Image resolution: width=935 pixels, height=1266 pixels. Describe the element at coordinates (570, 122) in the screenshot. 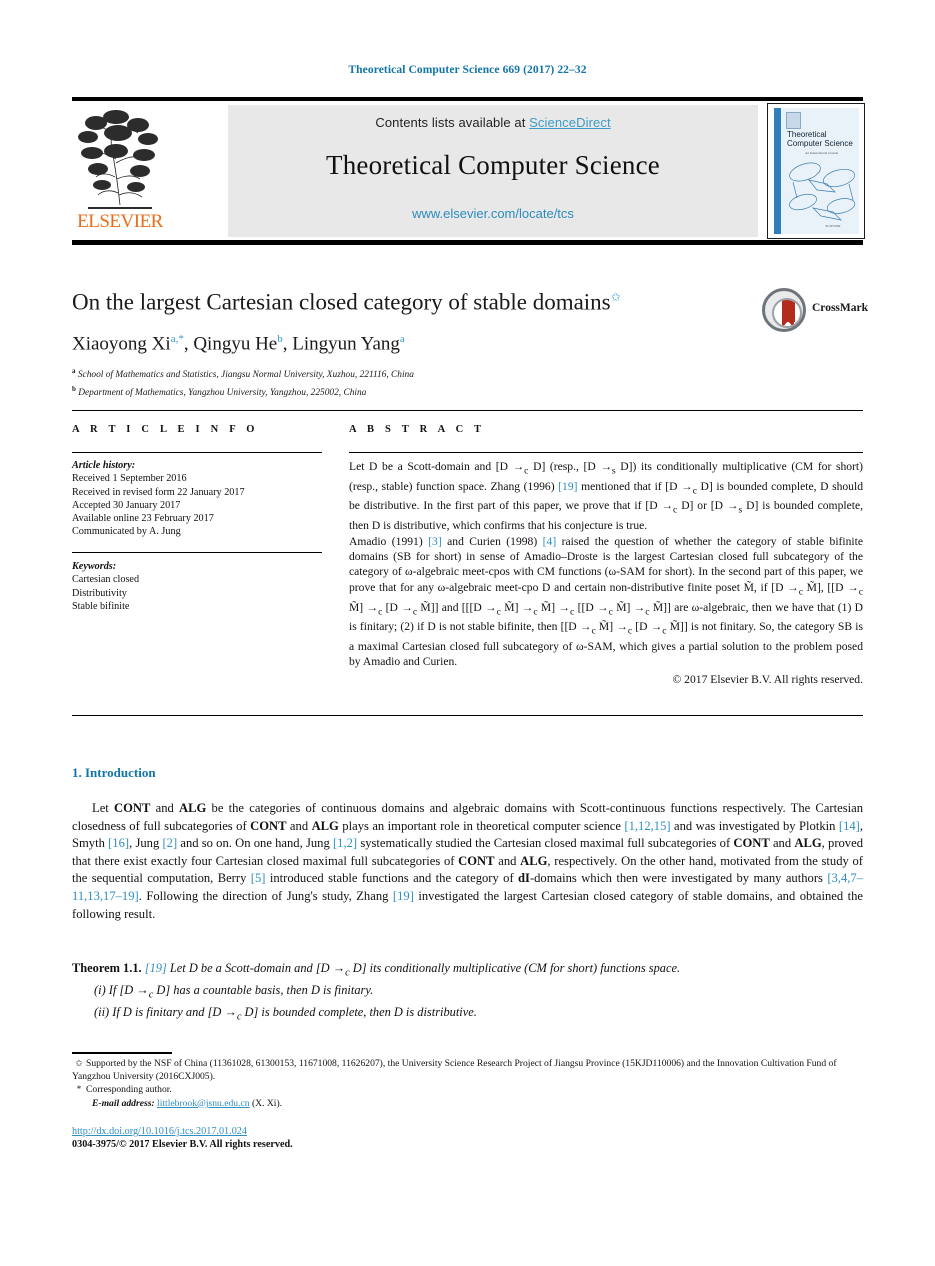

I see `sciencedirect-link: ScienceDirect` at that location.